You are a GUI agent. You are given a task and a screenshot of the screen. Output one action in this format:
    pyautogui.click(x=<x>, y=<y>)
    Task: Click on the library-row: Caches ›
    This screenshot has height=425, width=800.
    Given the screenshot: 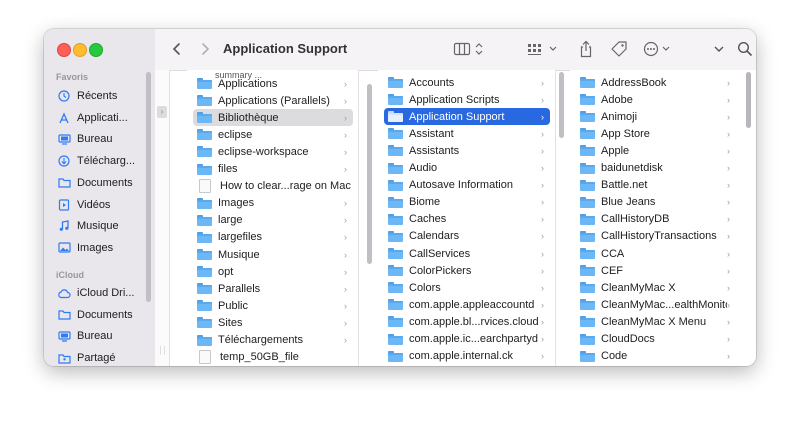 What is the action you would take?
    pyautogui.click(x=467, y=219)
    